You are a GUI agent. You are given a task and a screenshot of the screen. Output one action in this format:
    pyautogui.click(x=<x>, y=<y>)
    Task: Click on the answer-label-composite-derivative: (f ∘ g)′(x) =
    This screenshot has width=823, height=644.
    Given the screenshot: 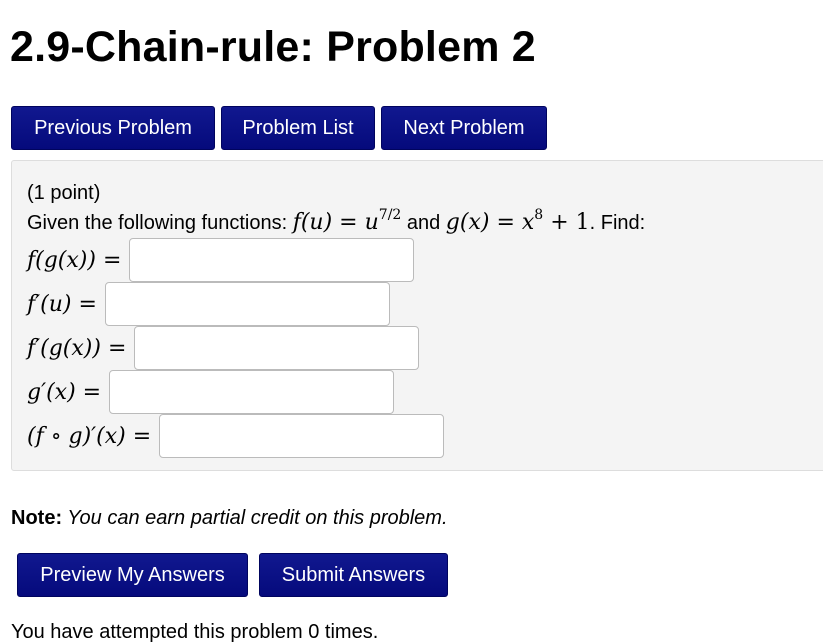 What is the action you would take?
    pyautogui.click(x=89, y=436)
    